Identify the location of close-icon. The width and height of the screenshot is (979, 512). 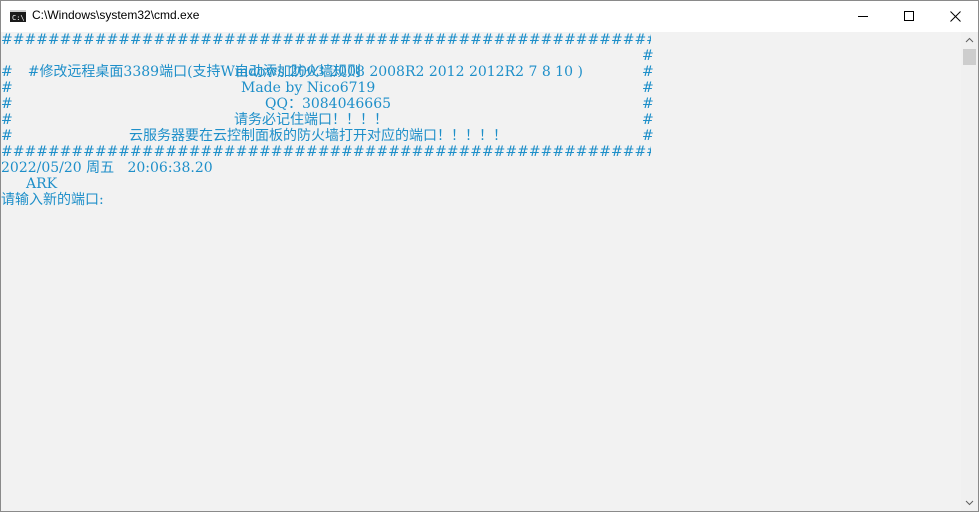
(955, 16).